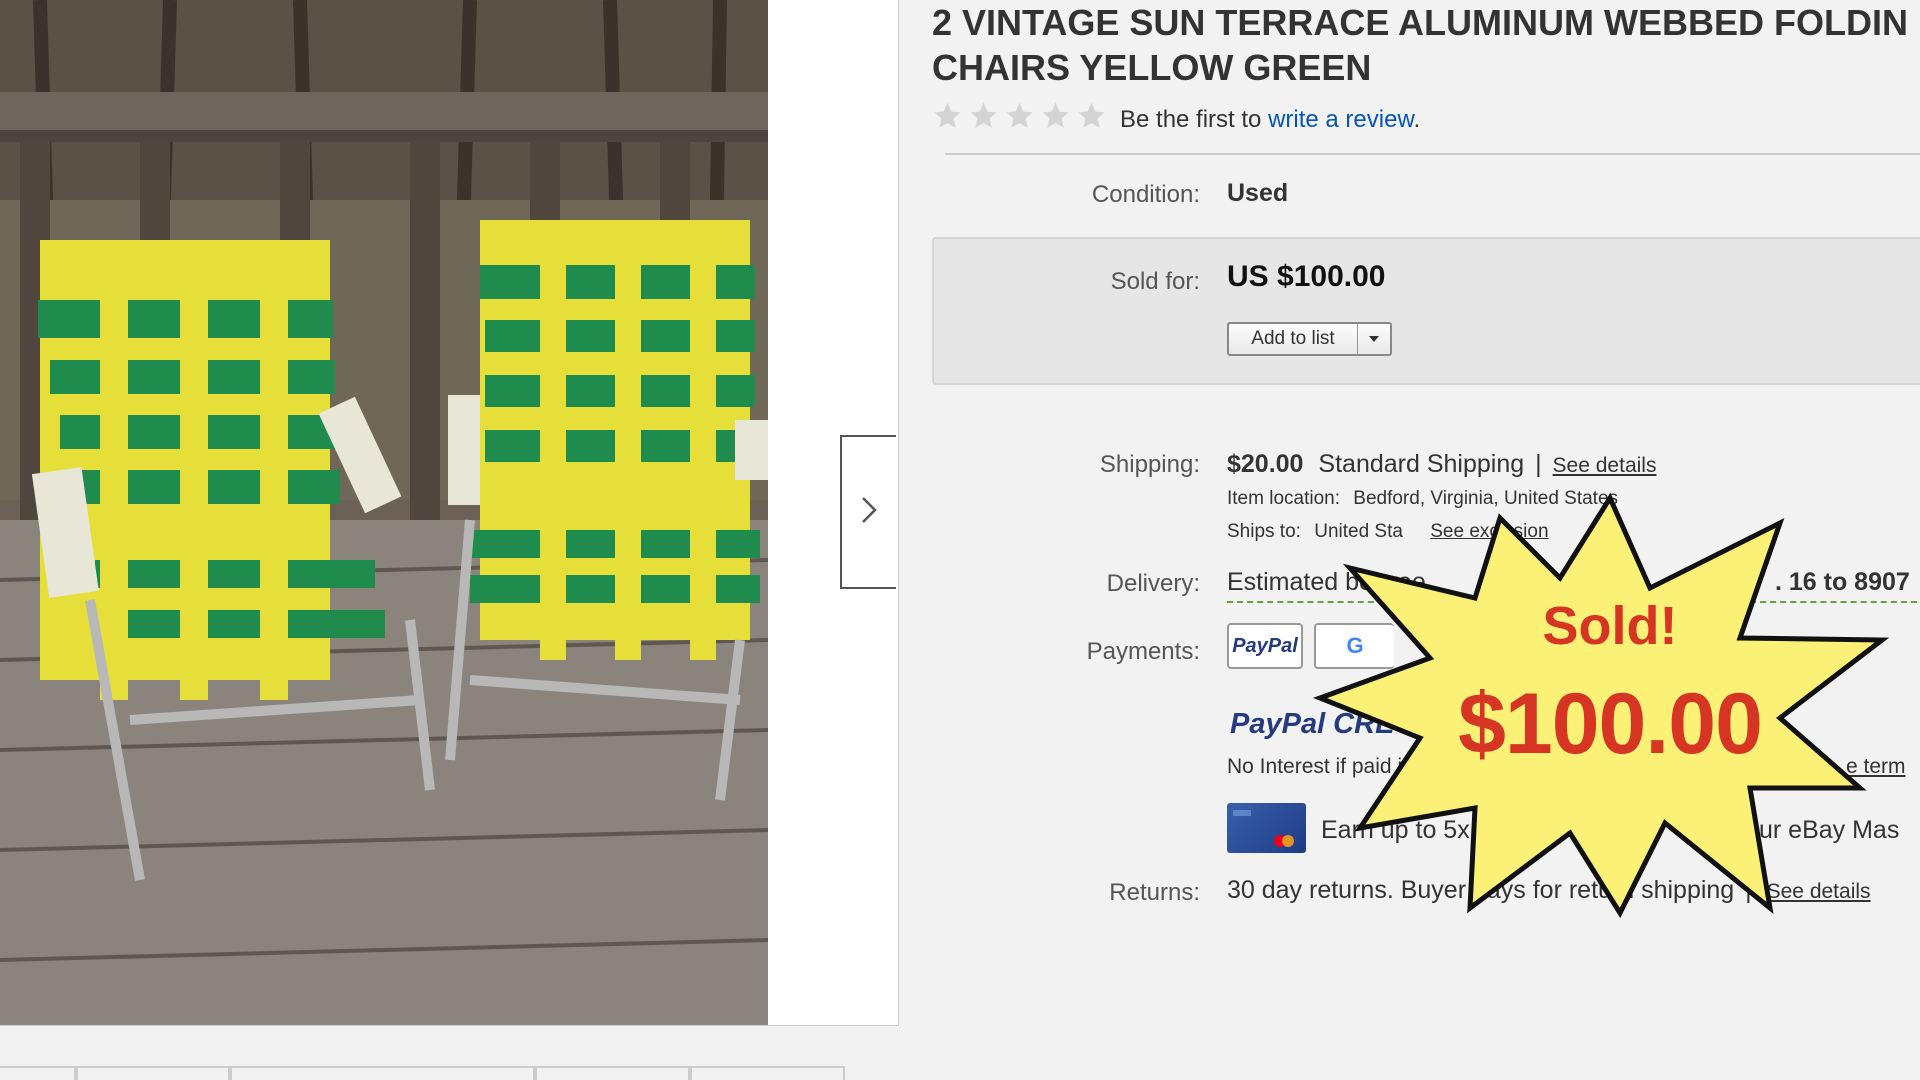 This screenshot has height=1080, width=1920. I want to click on rating-stars, so click(1019, 115).